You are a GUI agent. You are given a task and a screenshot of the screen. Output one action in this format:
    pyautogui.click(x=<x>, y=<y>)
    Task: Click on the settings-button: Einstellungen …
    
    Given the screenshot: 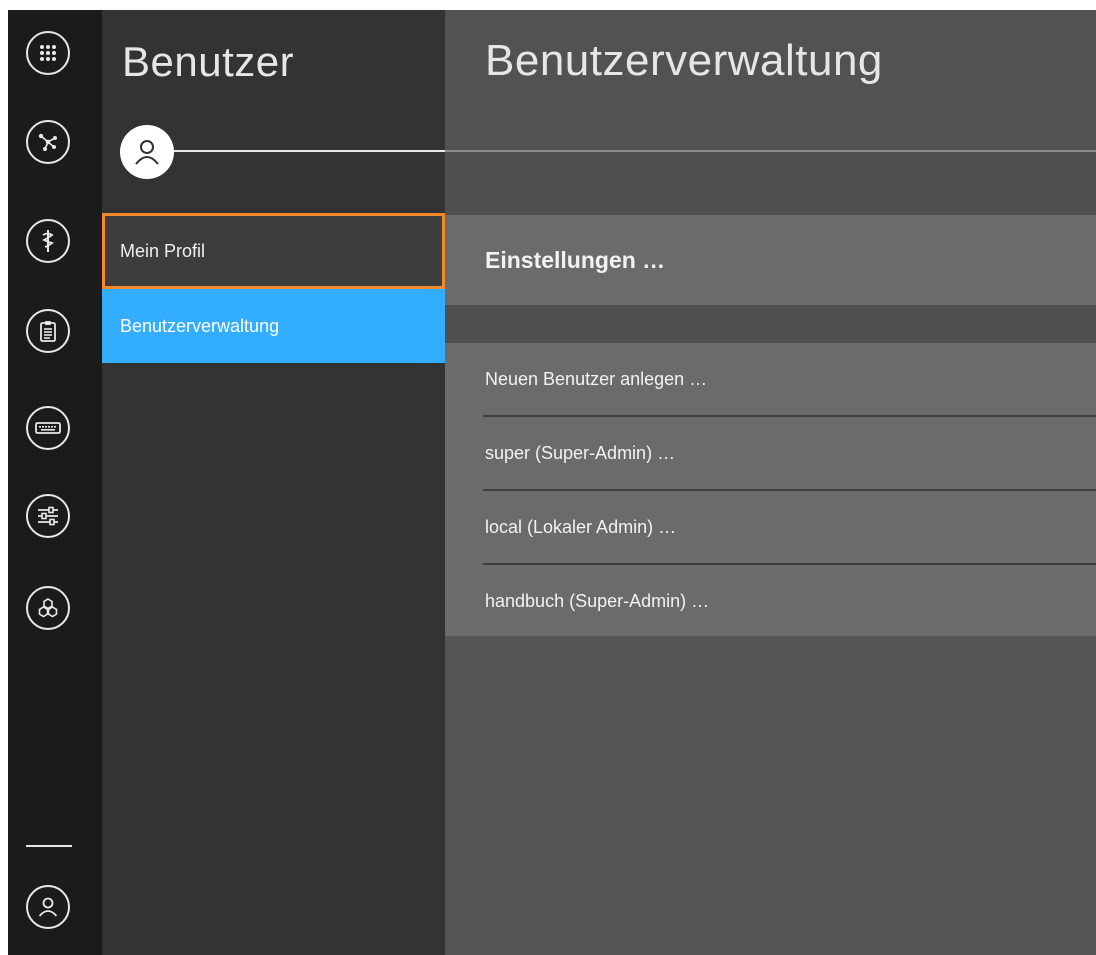 What is the action you would take?
    pyautogui.click(x=770, y=260)
    